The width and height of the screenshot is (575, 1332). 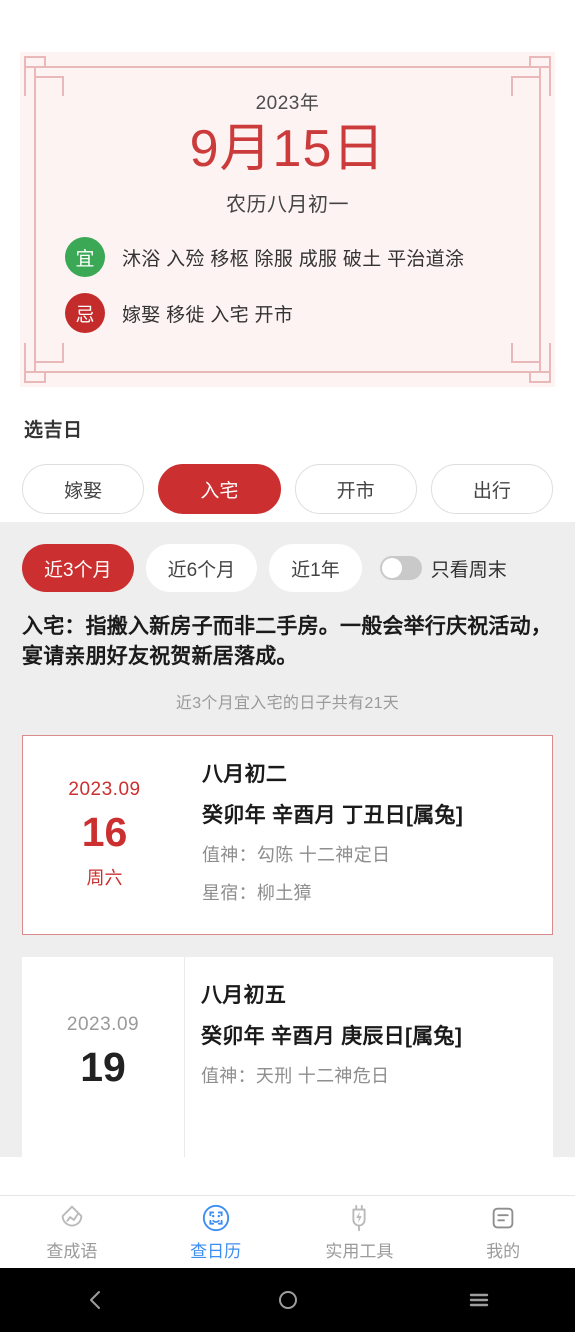 I want to click on frame-border-left, so click(x=35, y=219).